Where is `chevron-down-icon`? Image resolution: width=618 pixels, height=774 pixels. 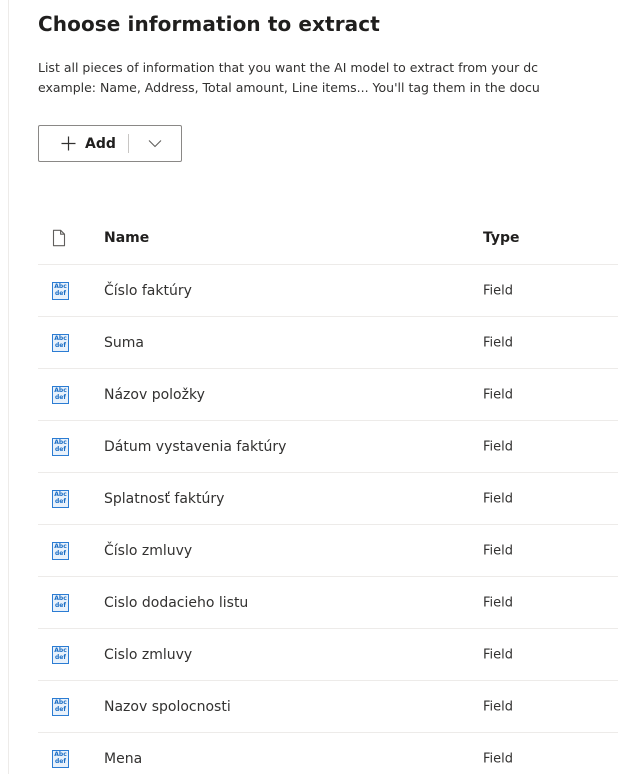
chevron-down-icon is located at coordinates (155, 144).